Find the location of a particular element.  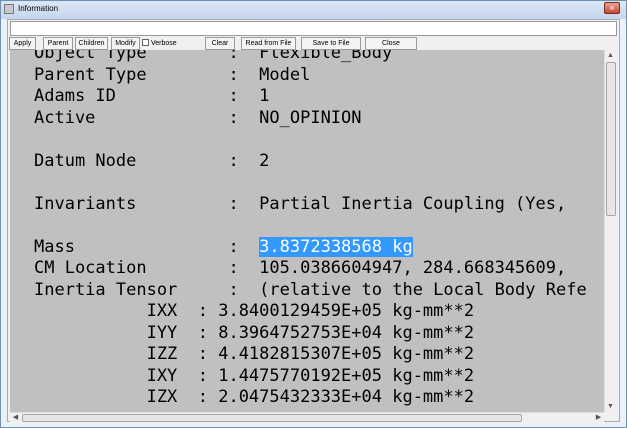

read-from-file-button: Read from File is located at coordinates (268, 43).